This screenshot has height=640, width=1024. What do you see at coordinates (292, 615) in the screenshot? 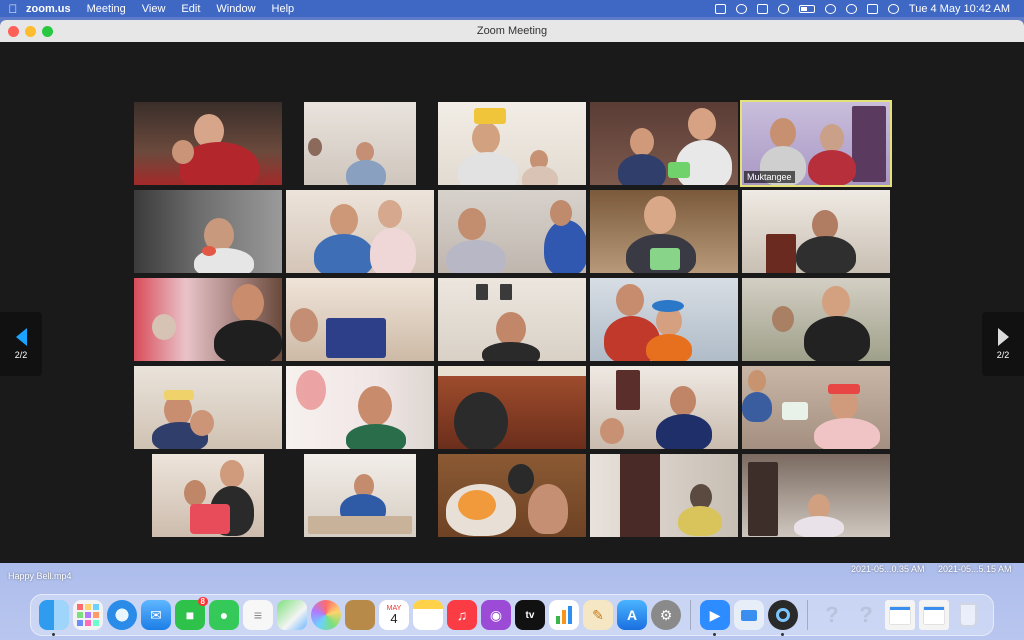
I see `maps-icon` at bounding box center [292, 615].